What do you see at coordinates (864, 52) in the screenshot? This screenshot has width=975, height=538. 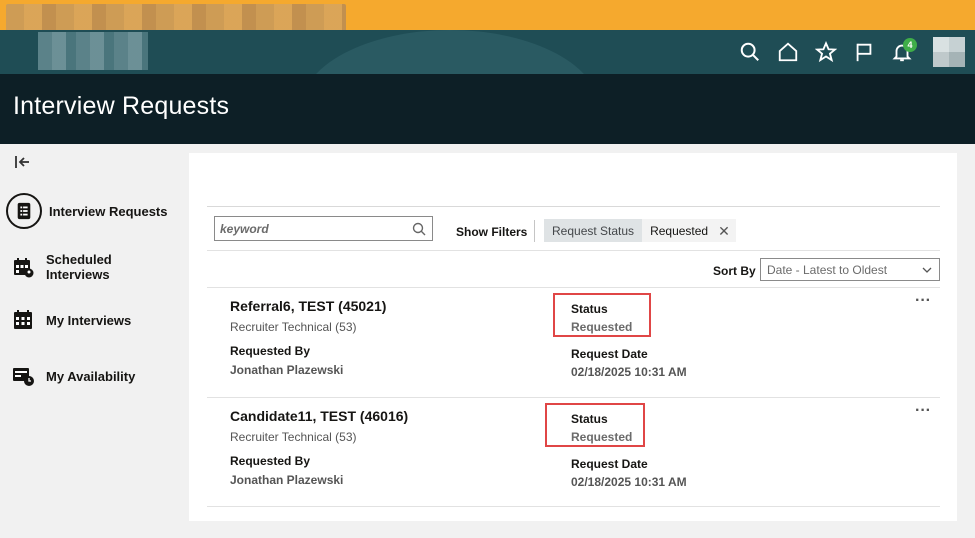 I see `flag-icon` at bounding box center [864, 52].